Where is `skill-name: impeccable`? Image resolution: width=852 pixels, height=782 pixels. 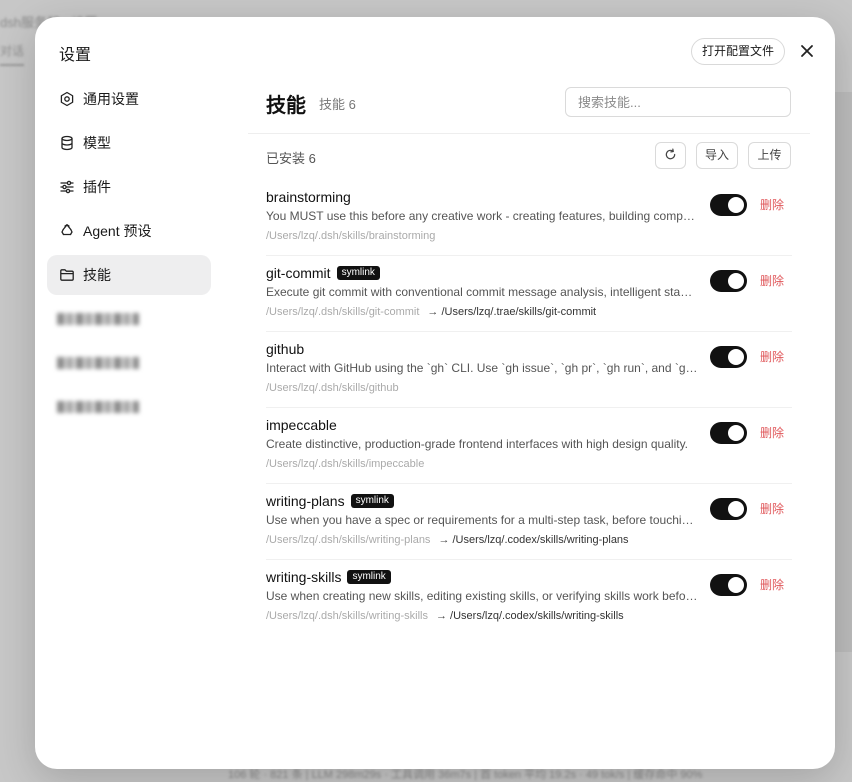 skill-name: impeccable is located at coordinates (301, 425).